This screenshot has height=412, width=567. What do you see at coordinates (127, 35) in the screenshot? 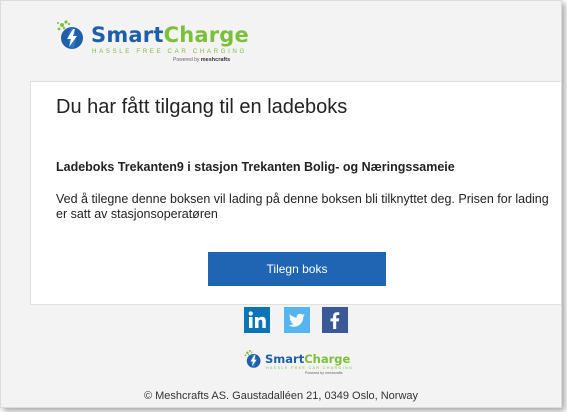
I see `brand-name-part1: Smart` at bounding box center [127, 35].